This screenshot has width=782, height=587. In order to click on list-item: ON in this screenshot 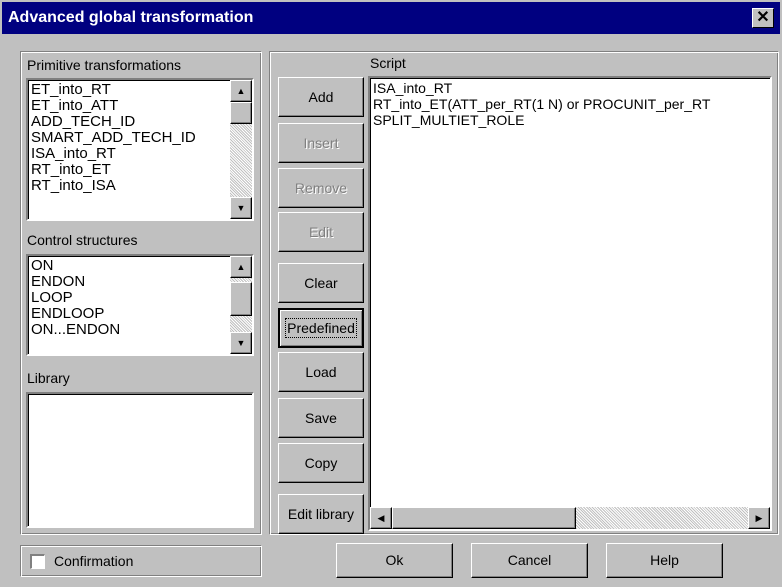, I will do `click(75, 266)`.